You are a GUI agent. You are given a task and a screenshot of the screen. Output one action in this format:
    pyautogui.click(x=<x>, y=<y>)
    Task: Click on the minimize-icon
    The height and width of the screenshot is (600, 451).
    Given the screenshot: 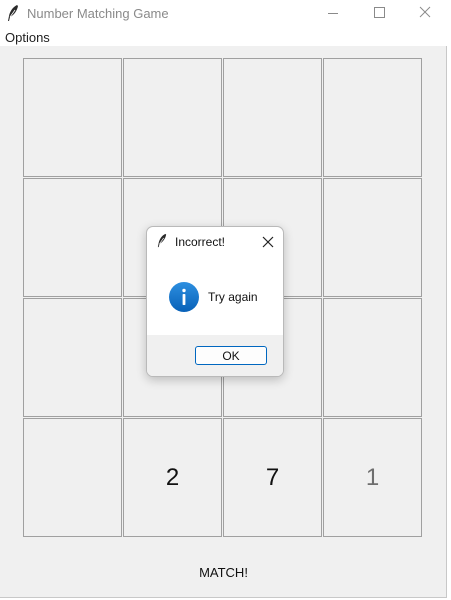 What is the action you would take?
    pyautogui.click(x=333, y=13)
    